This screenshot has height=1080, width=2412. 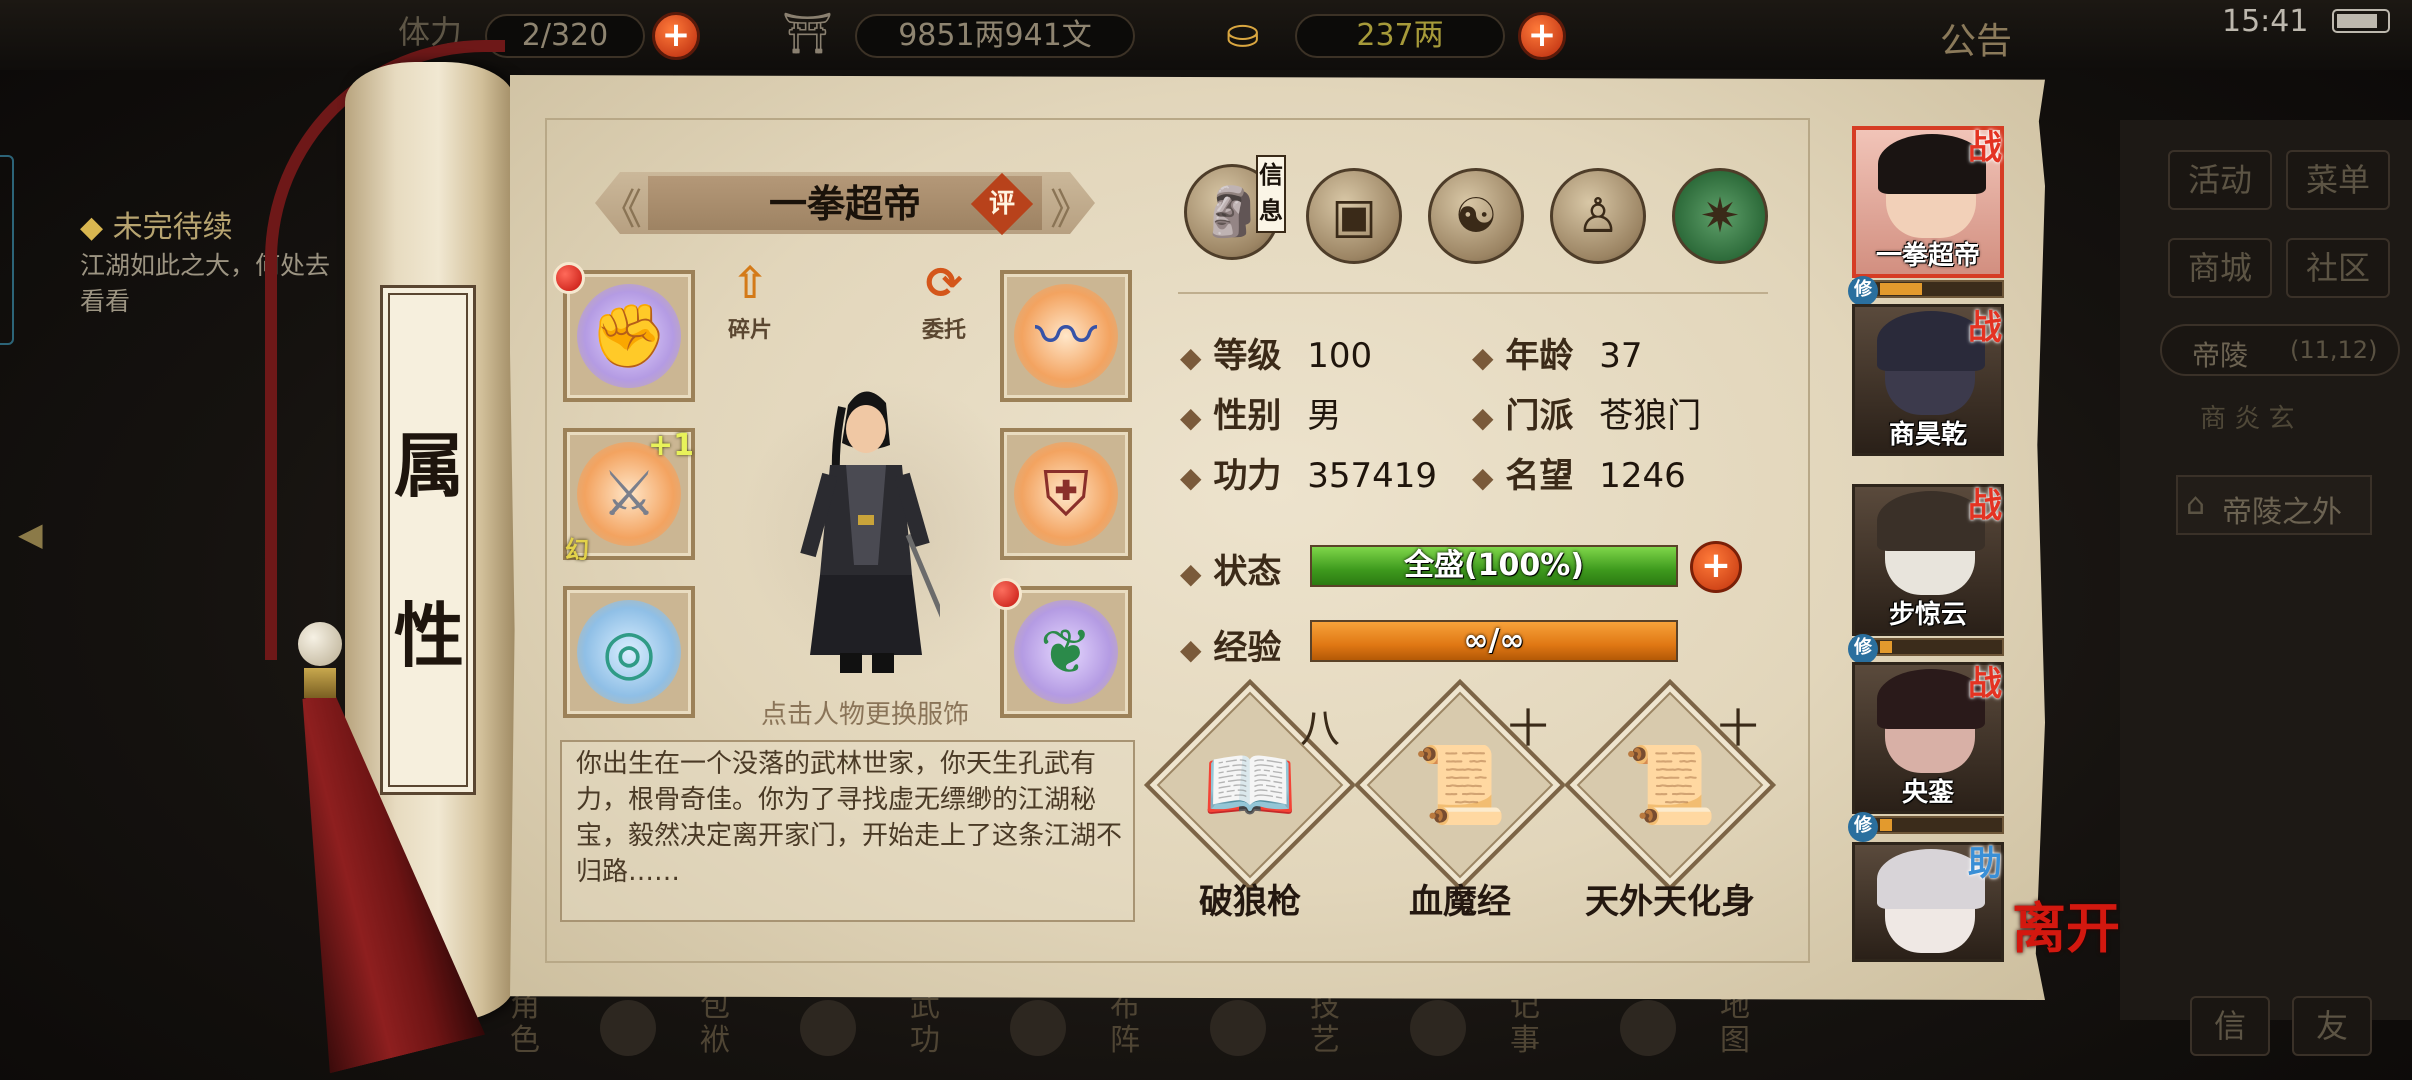 I want to click on equip-slot-ring: ◎, so click(x=629, y=652).